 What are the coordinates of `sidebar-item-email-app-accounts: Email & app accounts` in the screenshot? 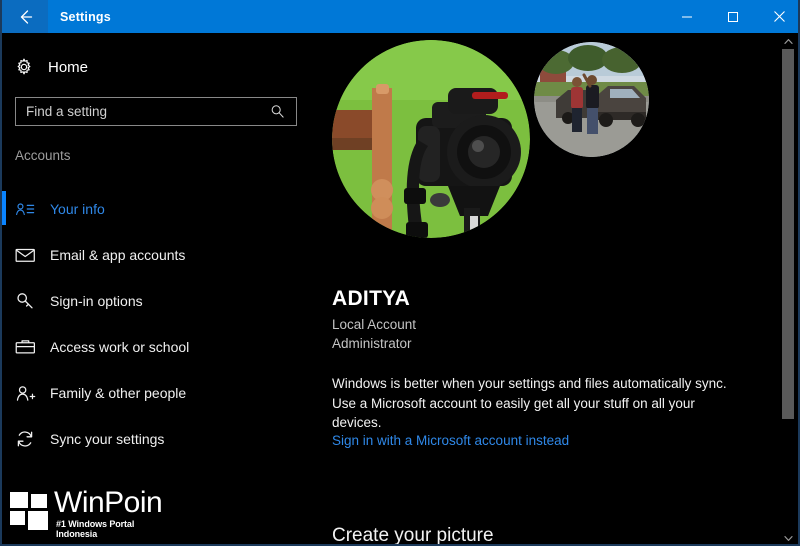 It's located at (157, 255).